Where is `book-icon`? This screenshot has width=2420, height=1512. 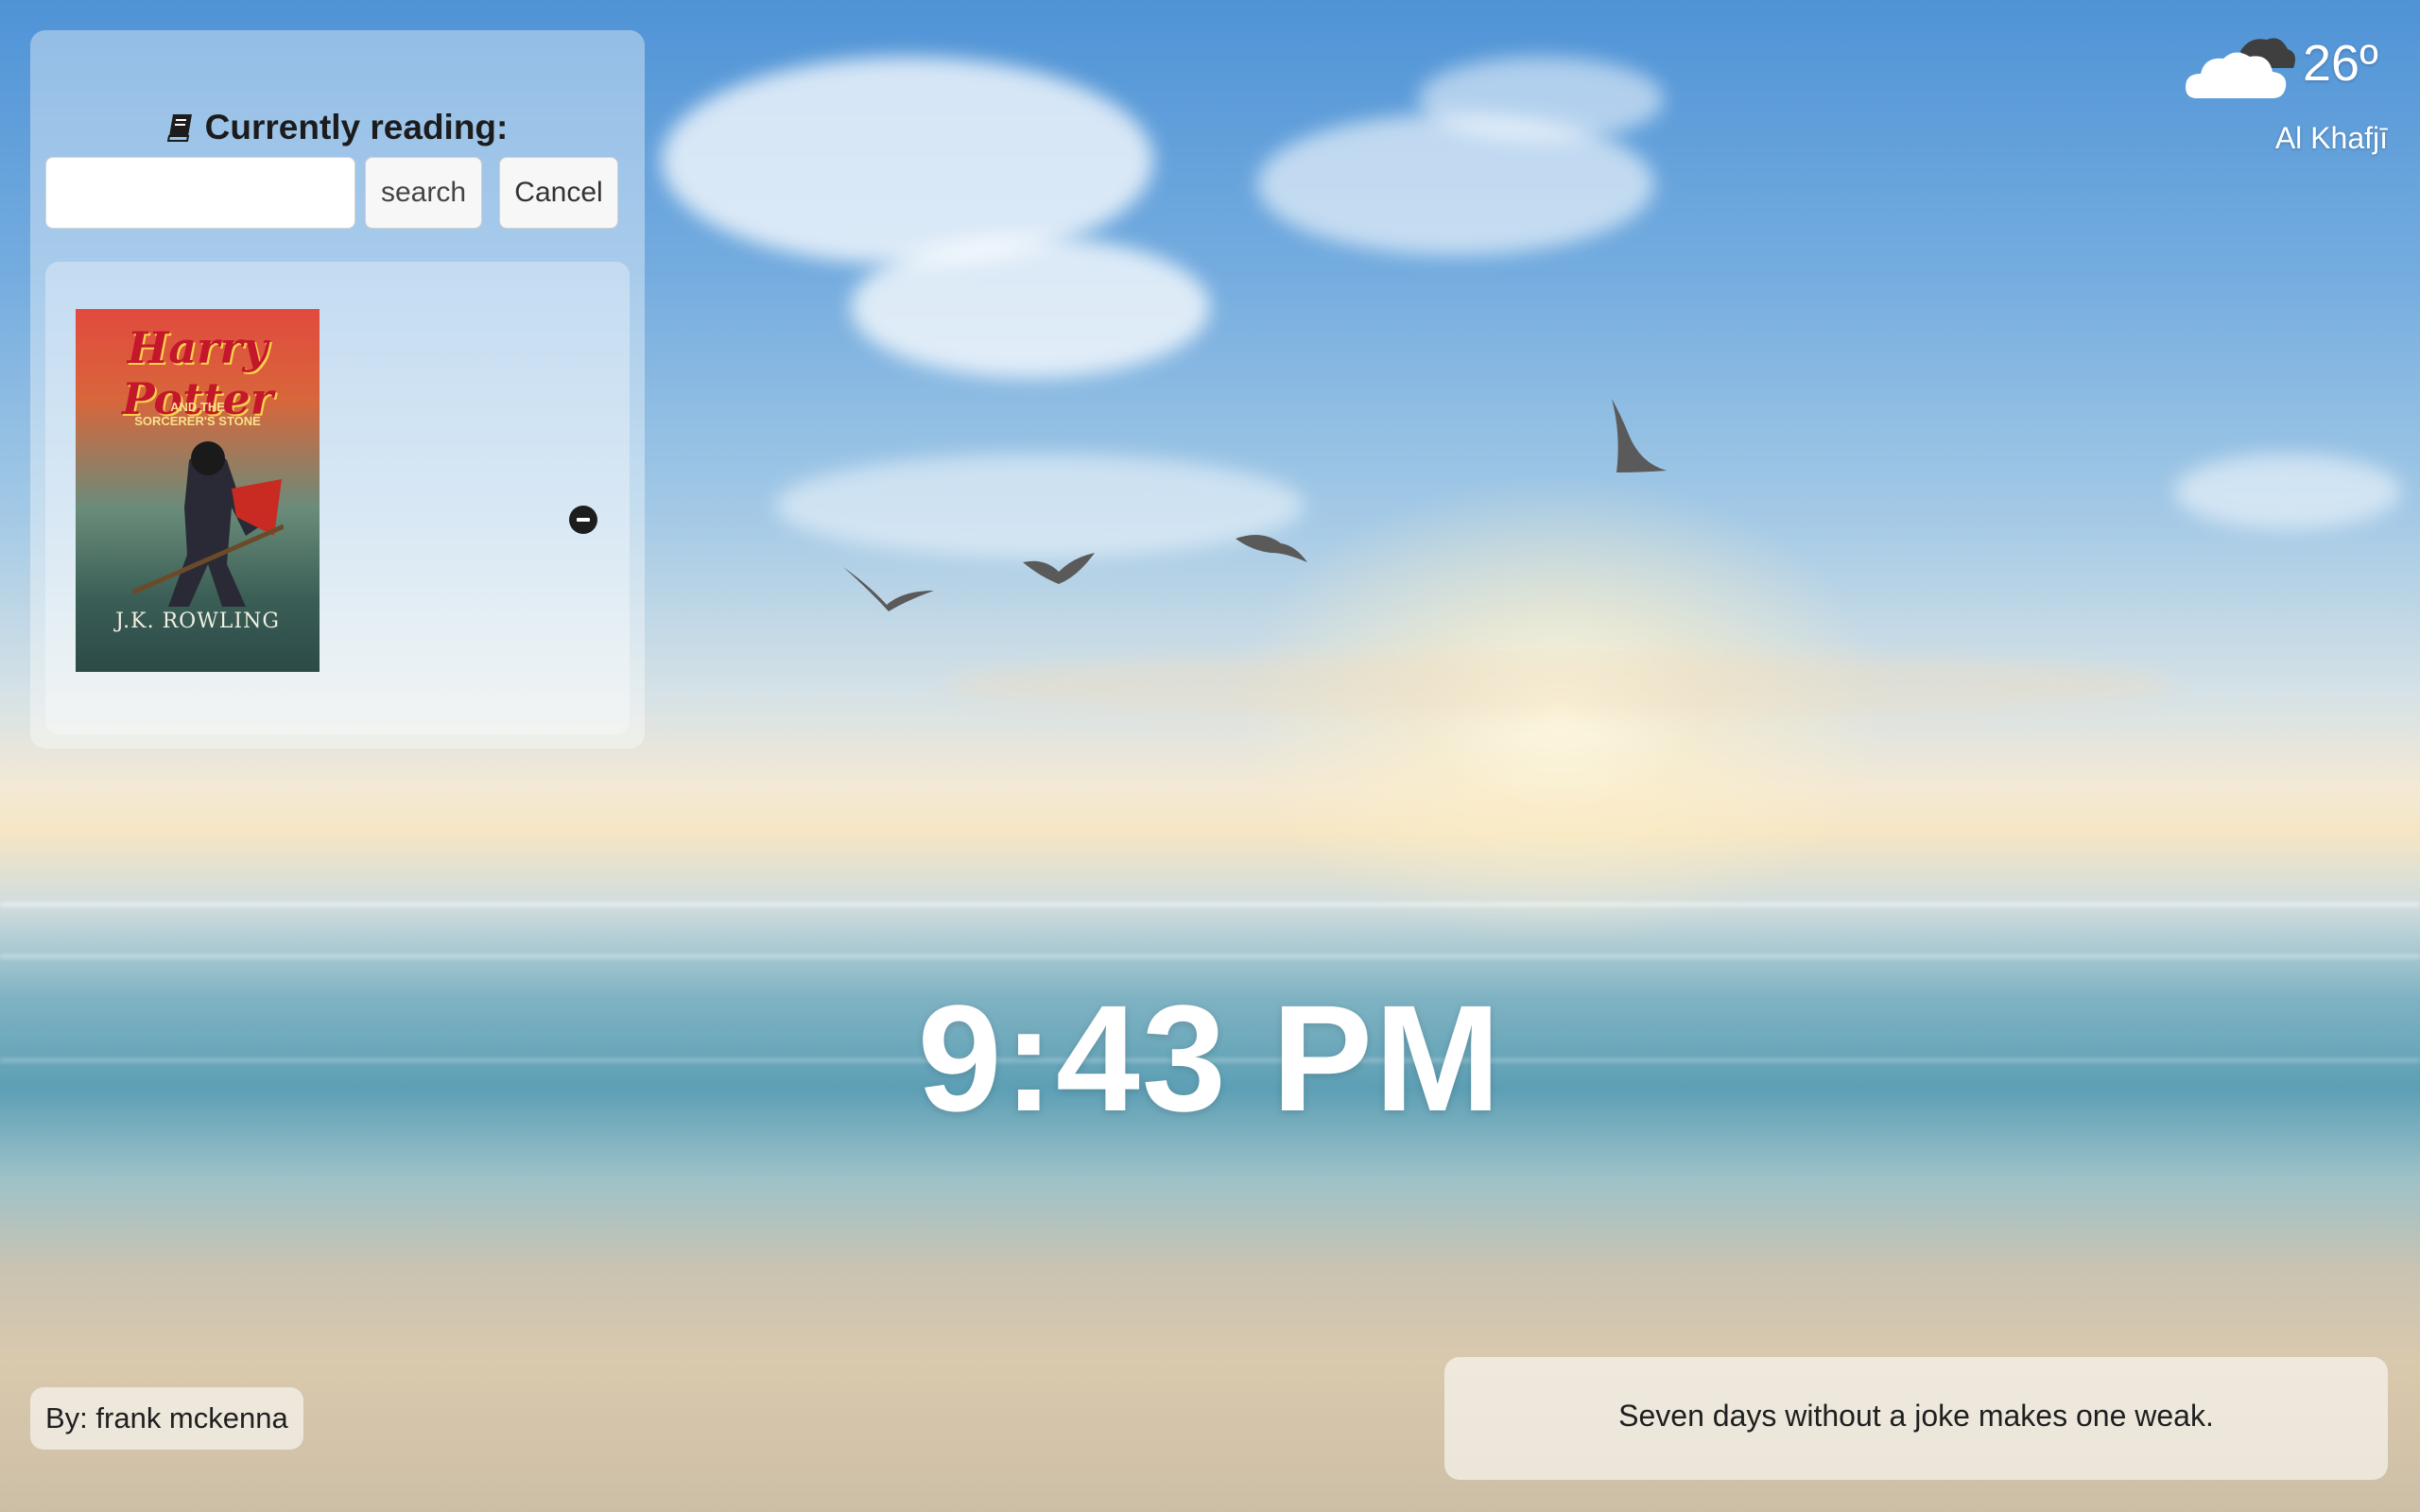 book-icon is located at coordinates (179, 128).